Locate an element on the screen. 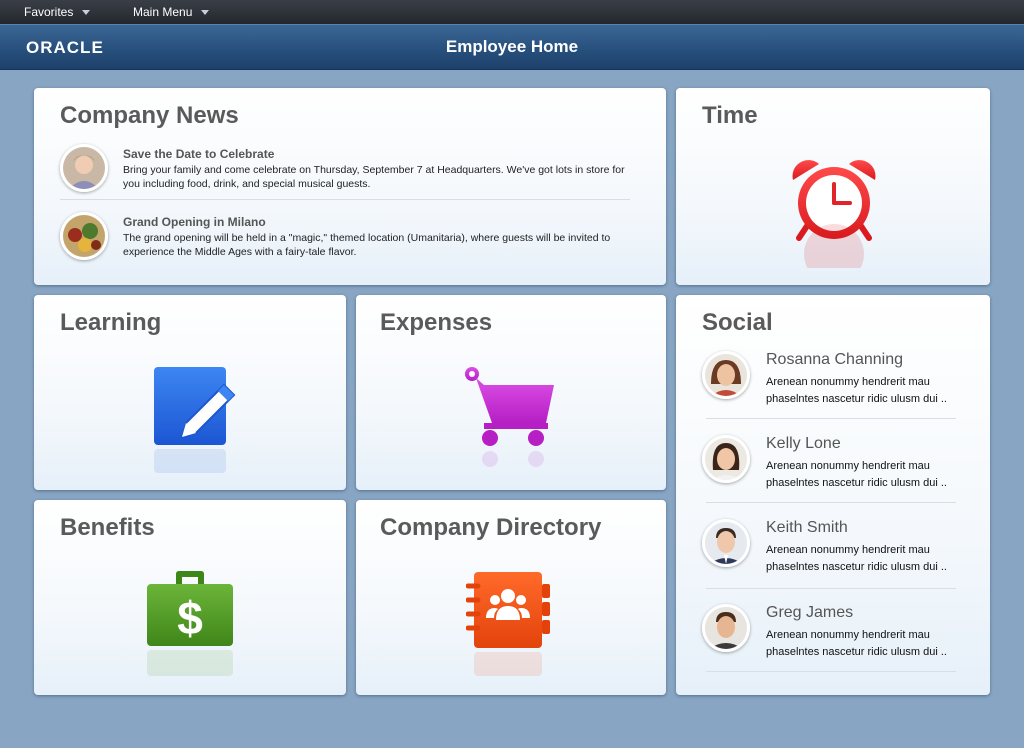 This screenshot has height=748, width=1024. shopping-cart-icon is located at coordinates (510, 420).